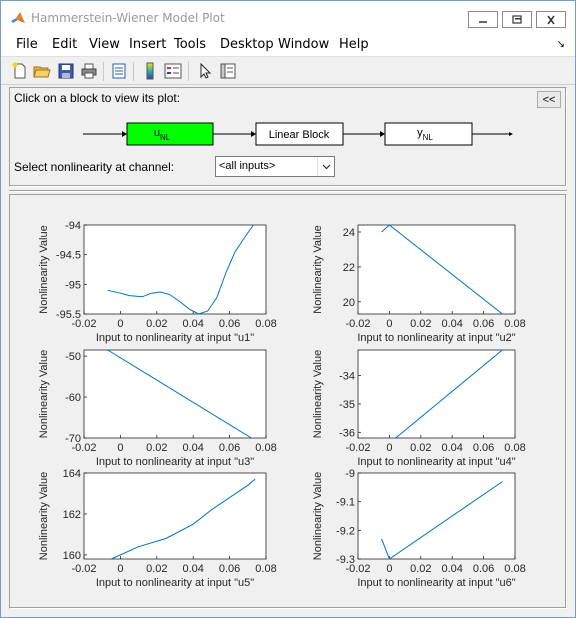 The width and height of the screenshot is (576, 618). I want to click on y-tick-label: -9, so click(350, 474).